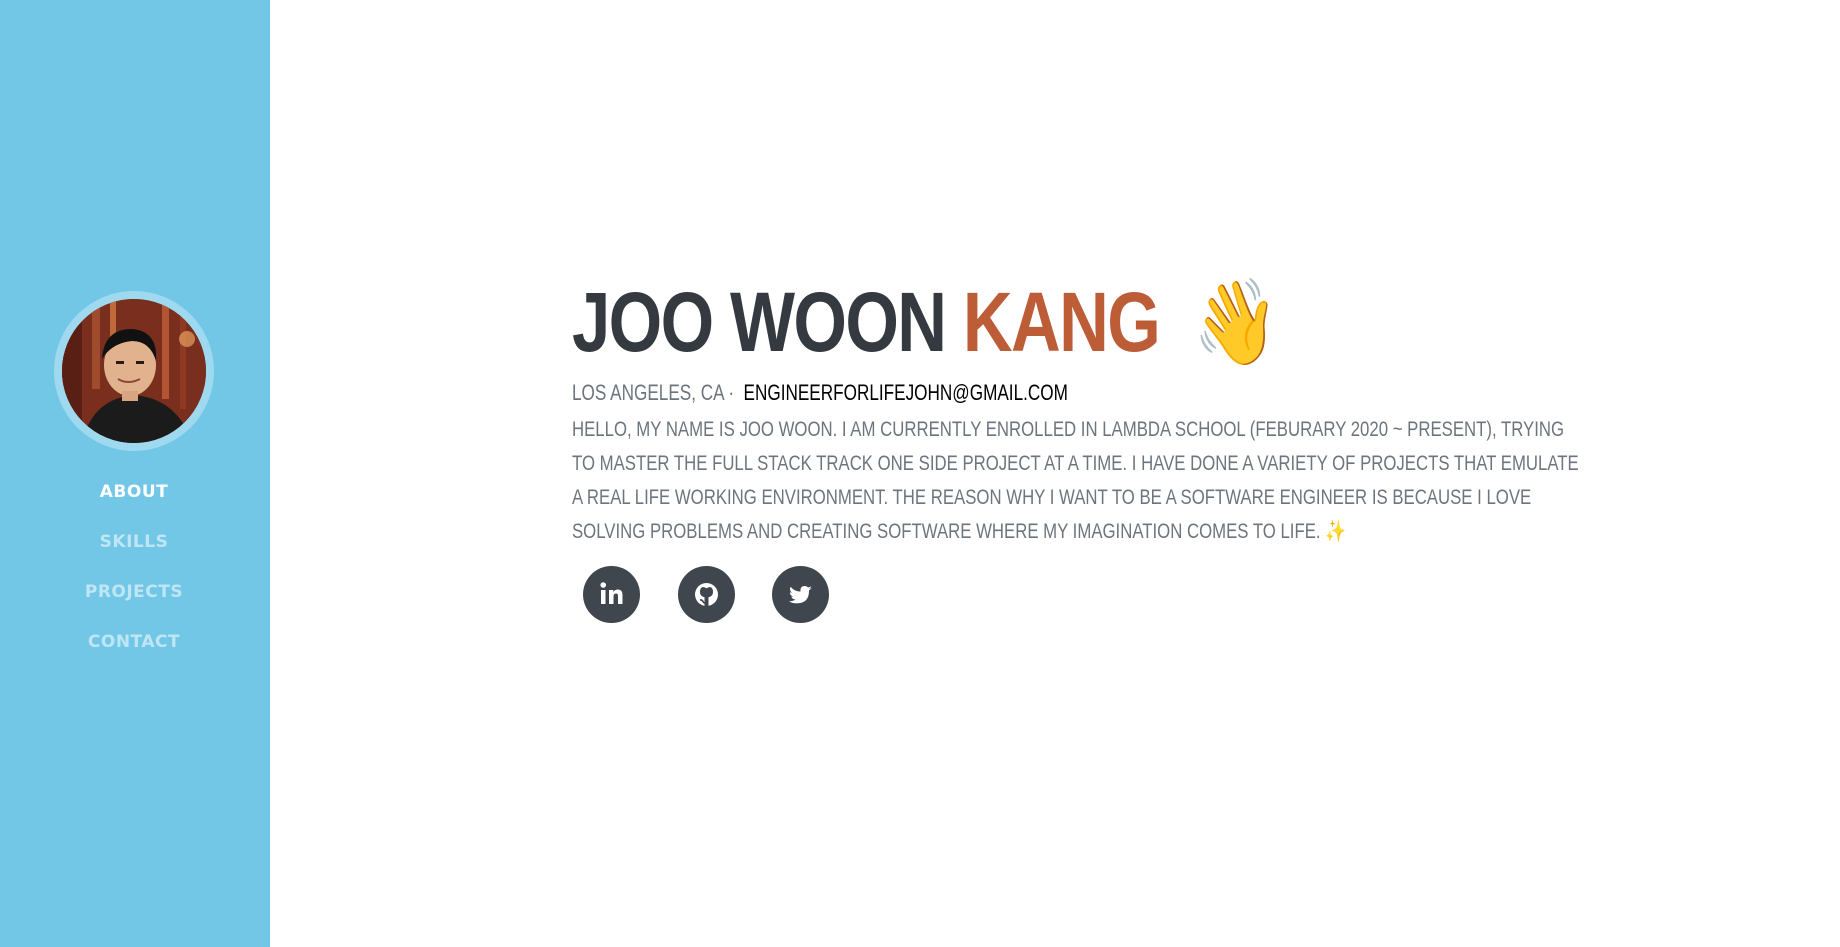 The height and width of the screenshot is (947, 1840). I want to click on github-icon, so click(706, 594).